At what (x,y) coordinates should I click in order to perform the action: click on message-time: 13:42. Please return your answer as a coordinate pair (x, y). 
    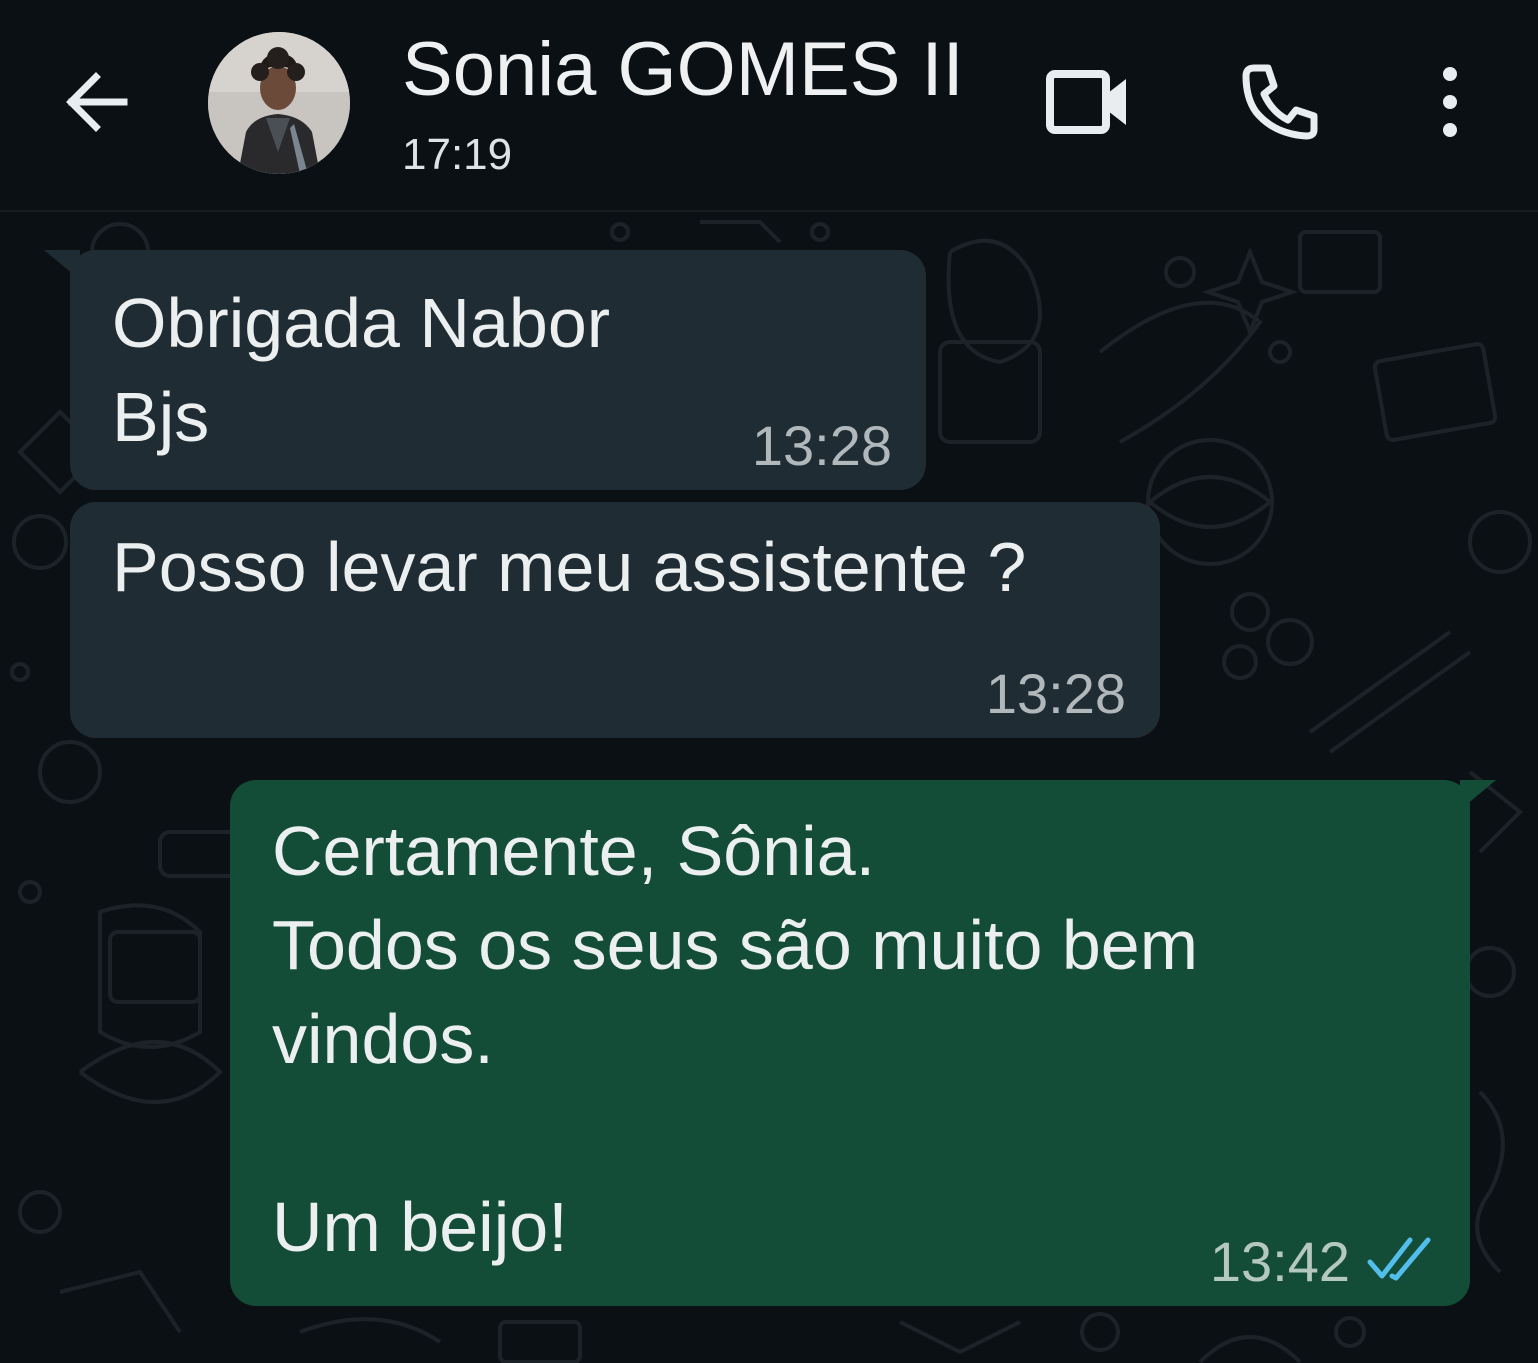
    Looking at the image, I should click on (1279, 1261).